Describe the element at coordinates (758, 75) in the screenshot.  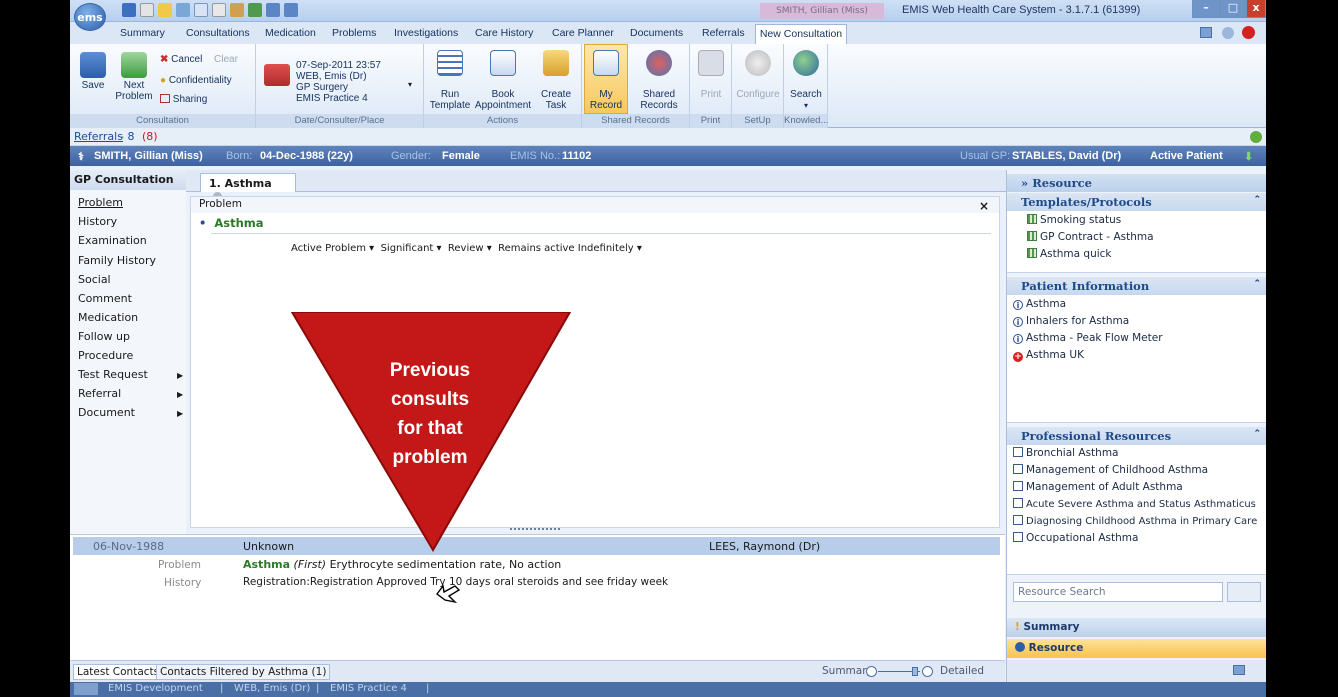
I see `configure-button: Configure` at that location.